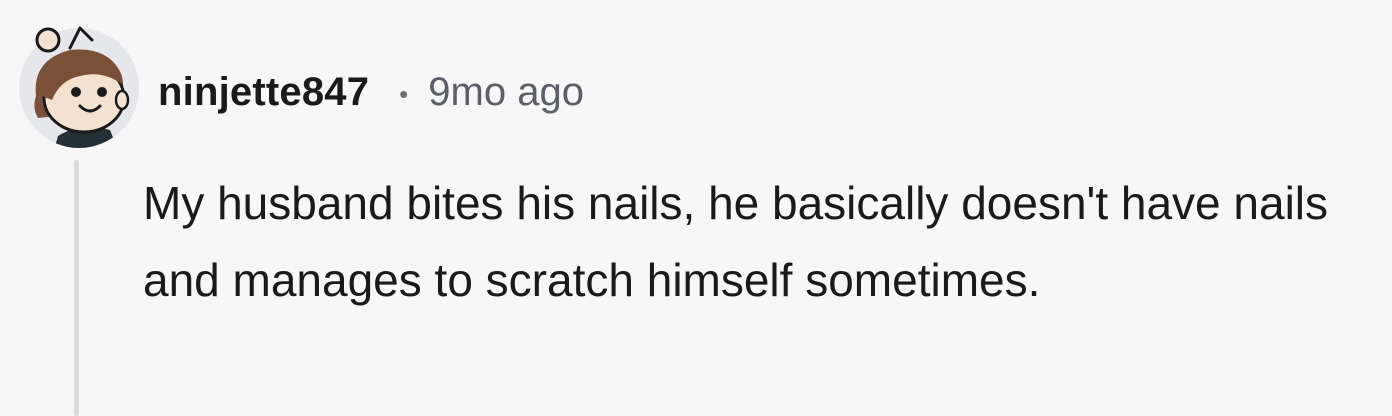  What do you see at coordinates (76, 288) in the screenshot?
I see `thread-line` at bounding box center [76, 288].